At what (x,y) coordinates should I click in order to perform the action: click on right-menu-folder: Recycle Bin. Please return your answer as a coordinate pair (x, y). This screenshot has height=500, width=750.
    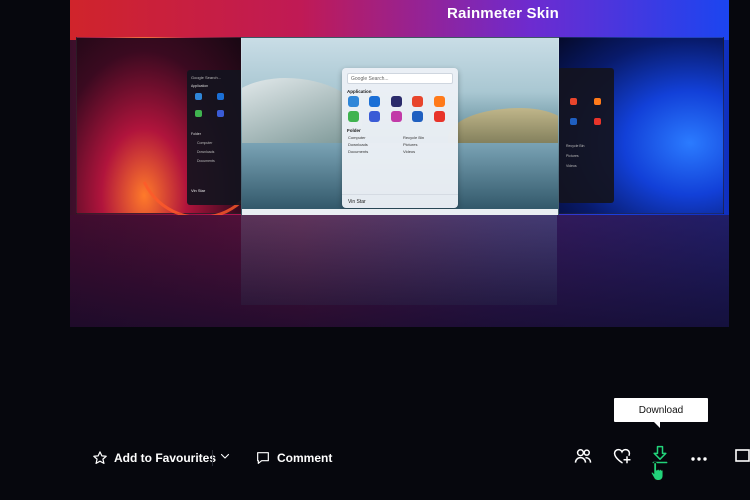
    Looking at the image, I should click on (575, 146).